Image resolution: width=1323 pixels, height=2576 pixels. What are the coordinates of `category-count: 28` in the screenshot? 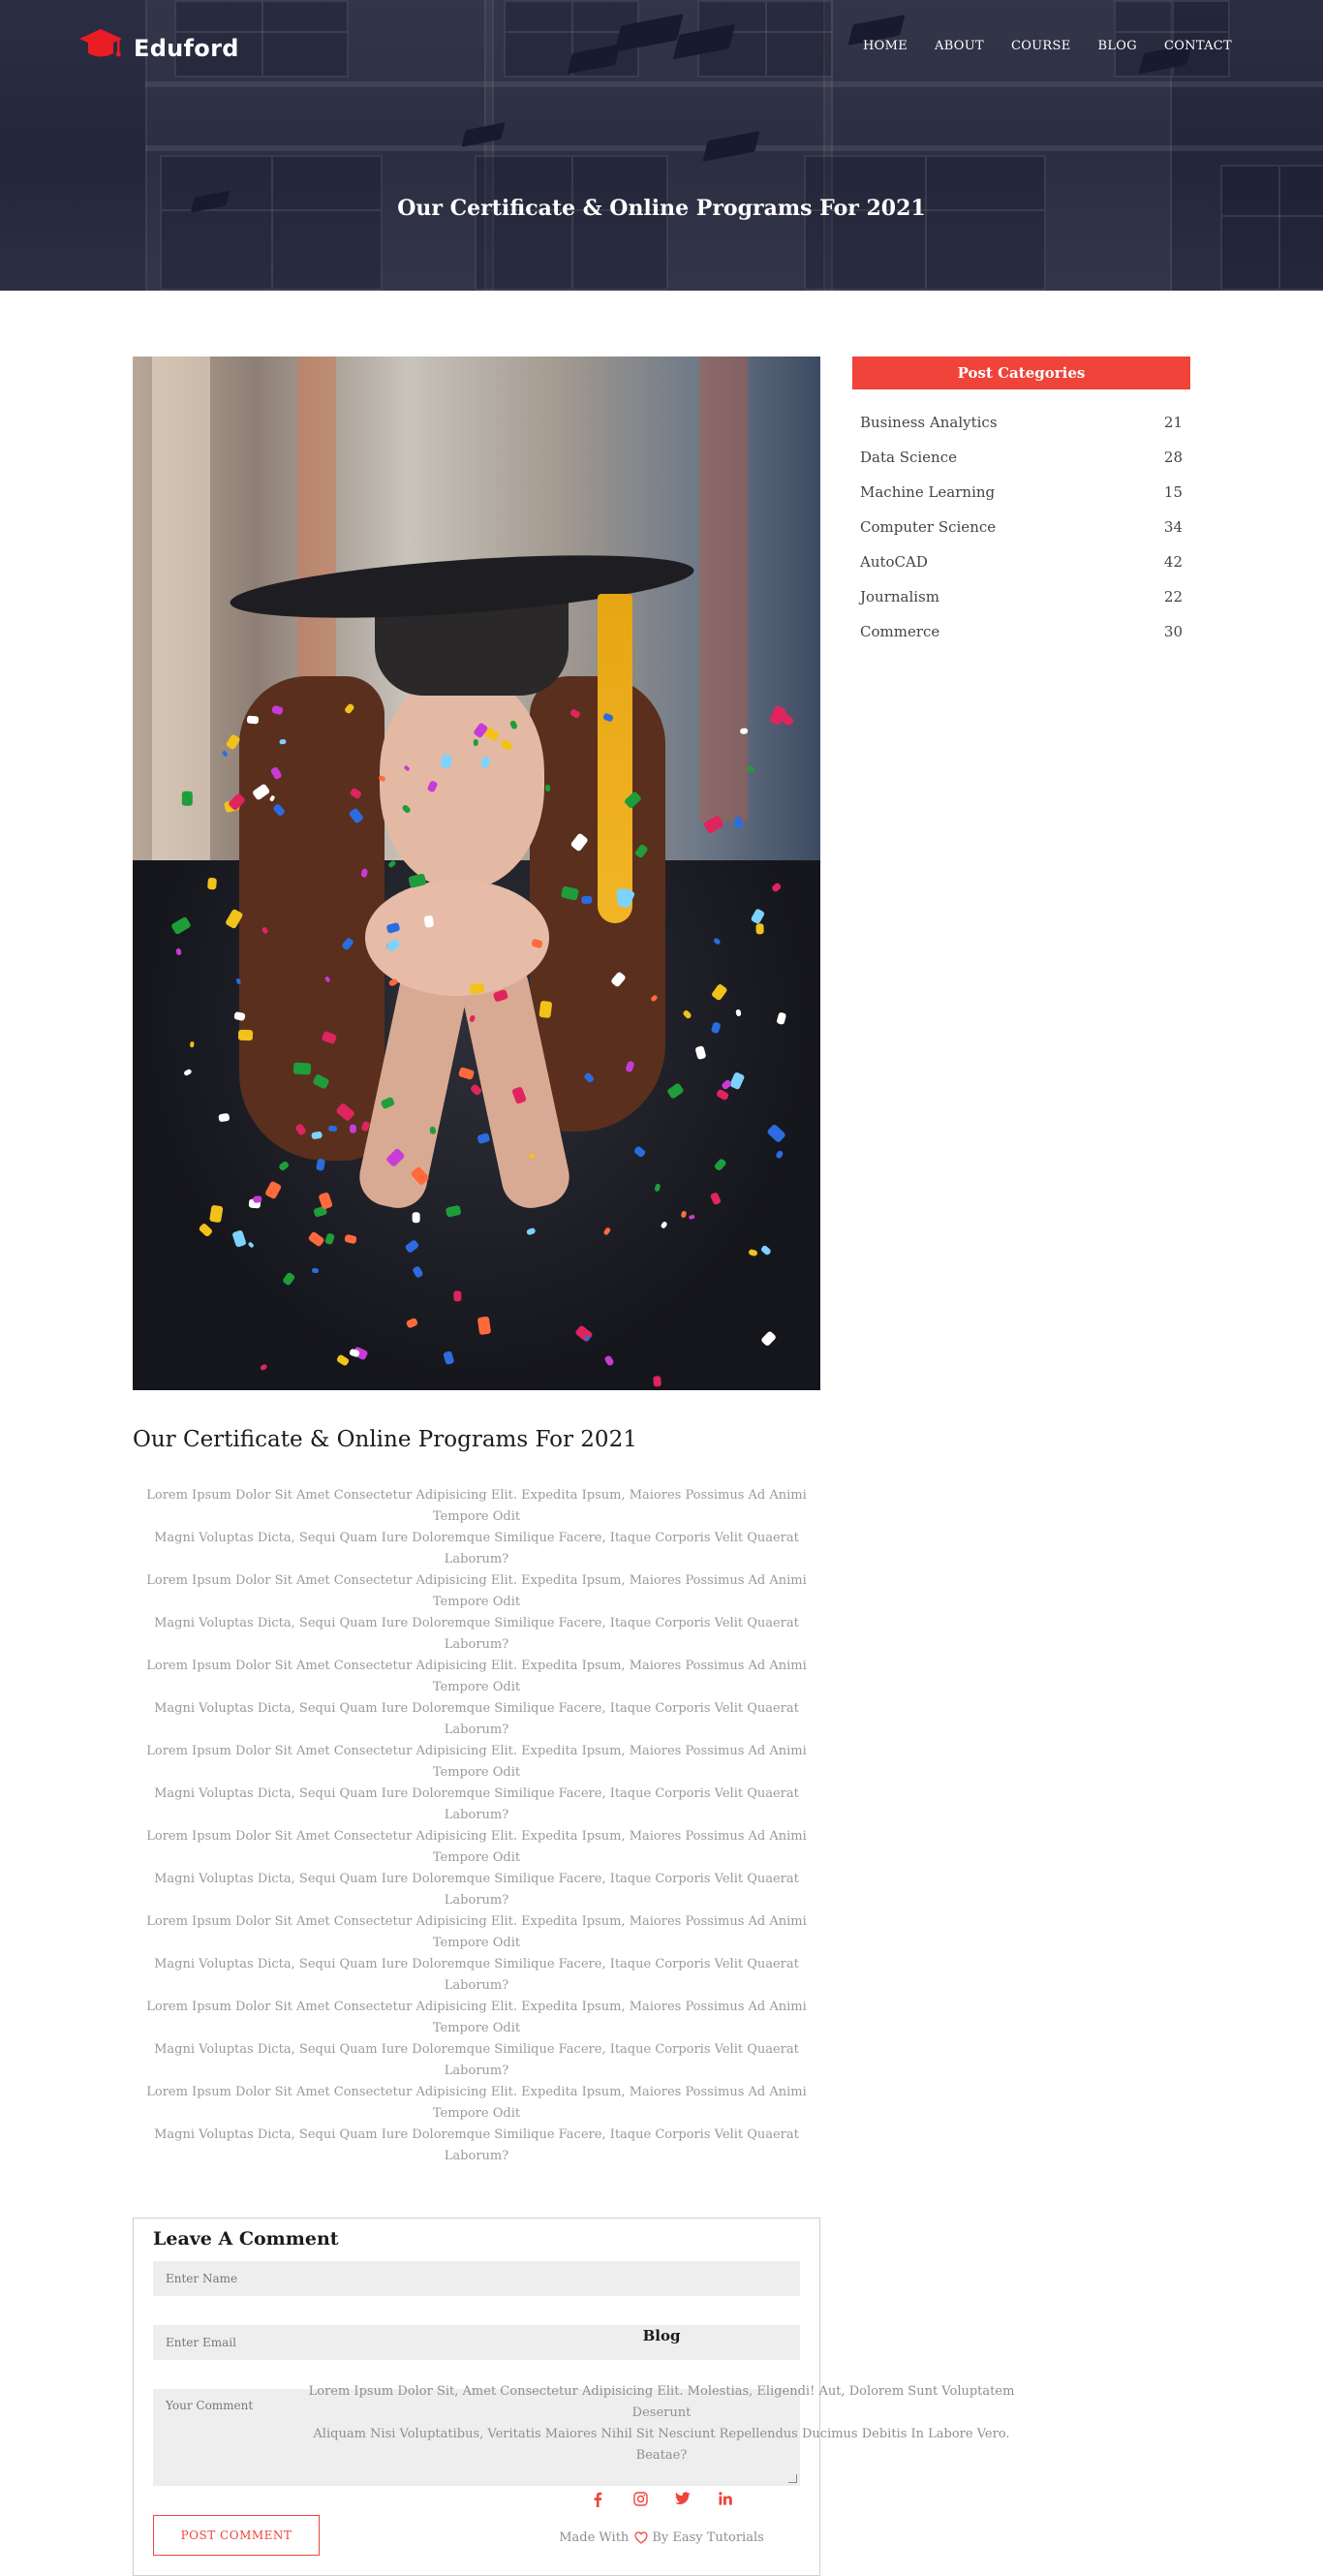 It's located at (1173, 457).